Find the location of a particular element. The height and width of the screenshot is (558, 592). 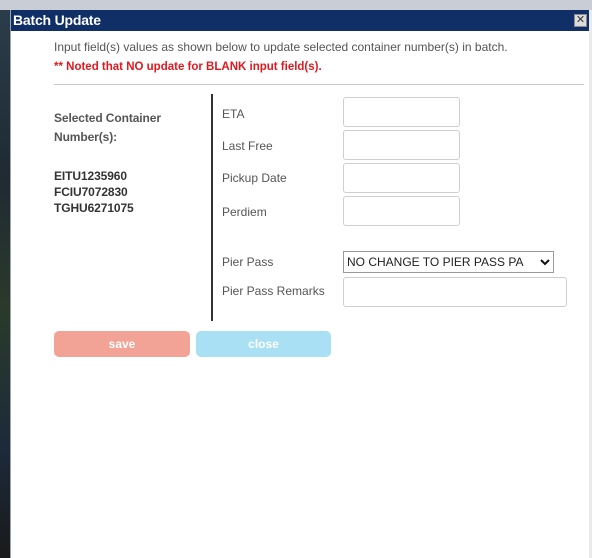

container-number: FCIU7072830 is located at coordinates (91, 192).